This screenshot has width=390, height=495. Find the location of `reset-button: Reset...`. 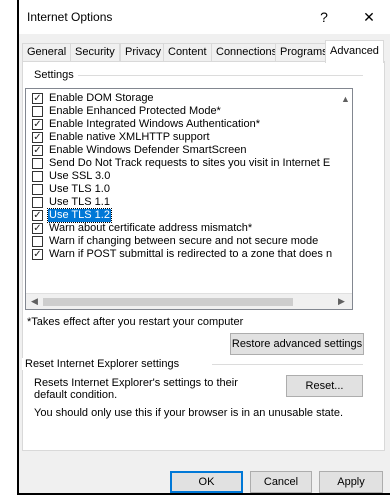

reset-button: Reset... is located at coordinates (324, 386).